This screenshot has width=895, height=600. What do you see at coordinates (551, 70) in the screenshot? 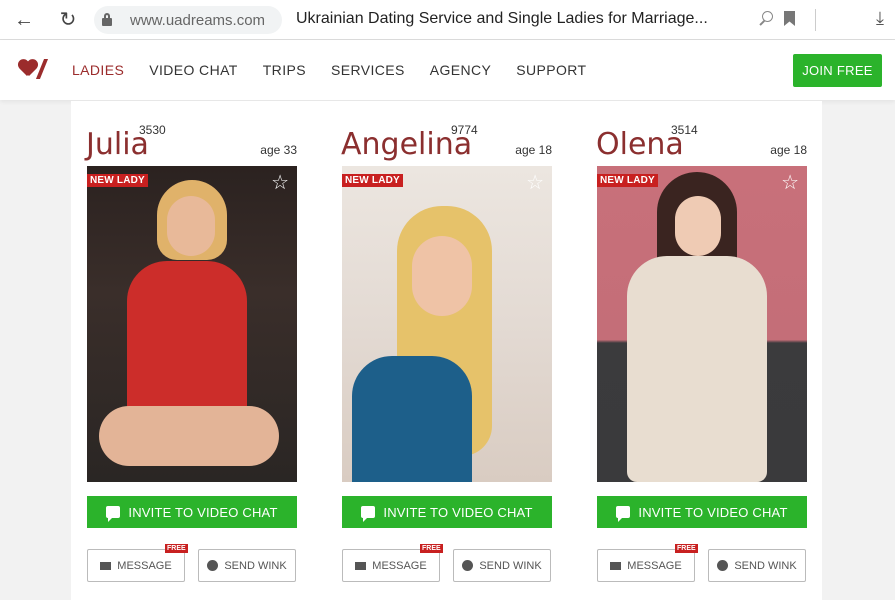
I see `menu-support: SUPPORT` at bounding box center [551, 70].